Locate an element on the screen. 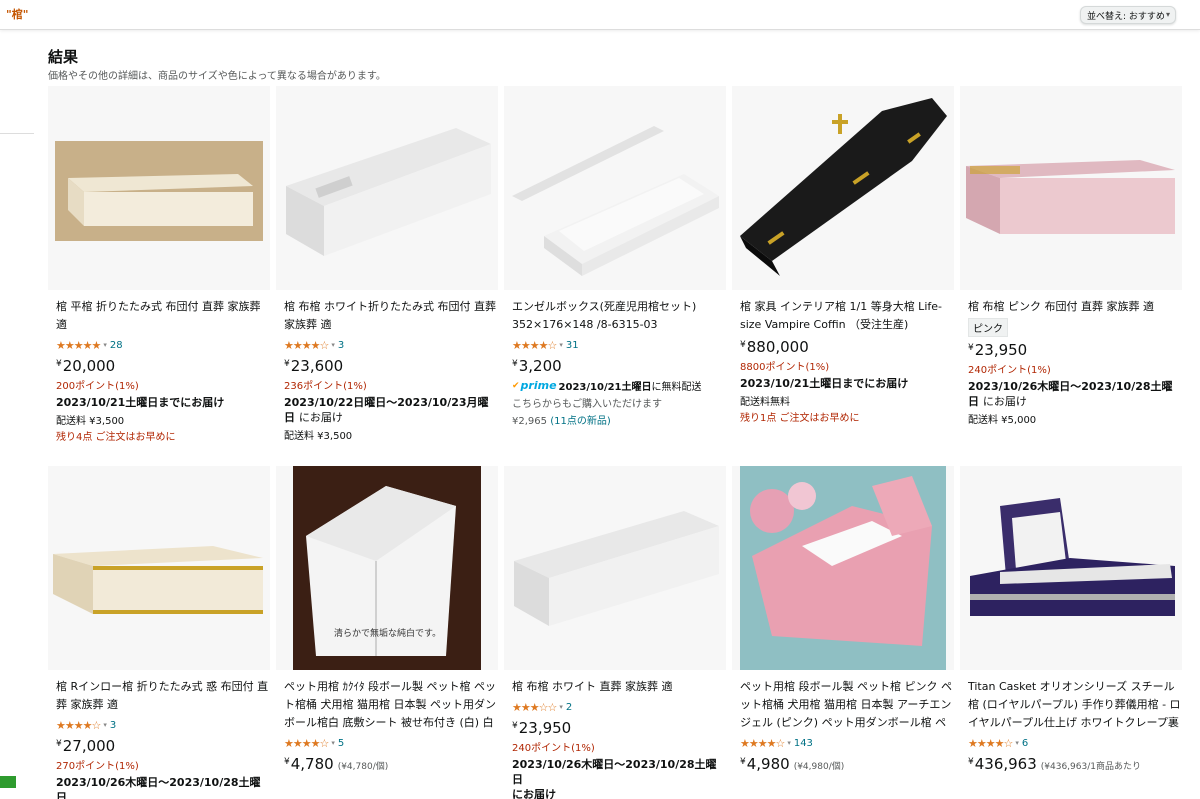 The width and height of the screenshot is (1200, 799). review-count: 28 is located at coordinates (116, 345).